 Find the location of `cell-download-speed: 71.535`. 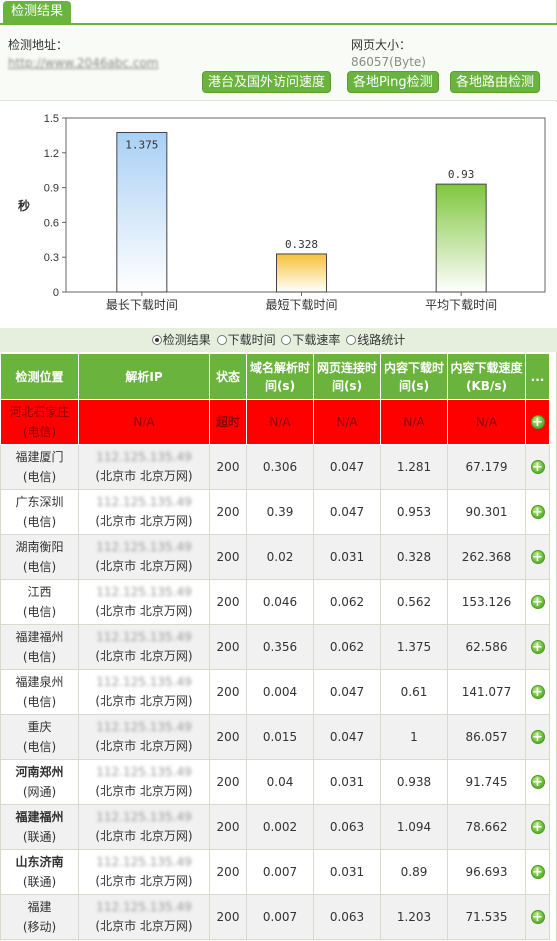

cell-download-speed: 71.535 is located at coordinates (486, 917).